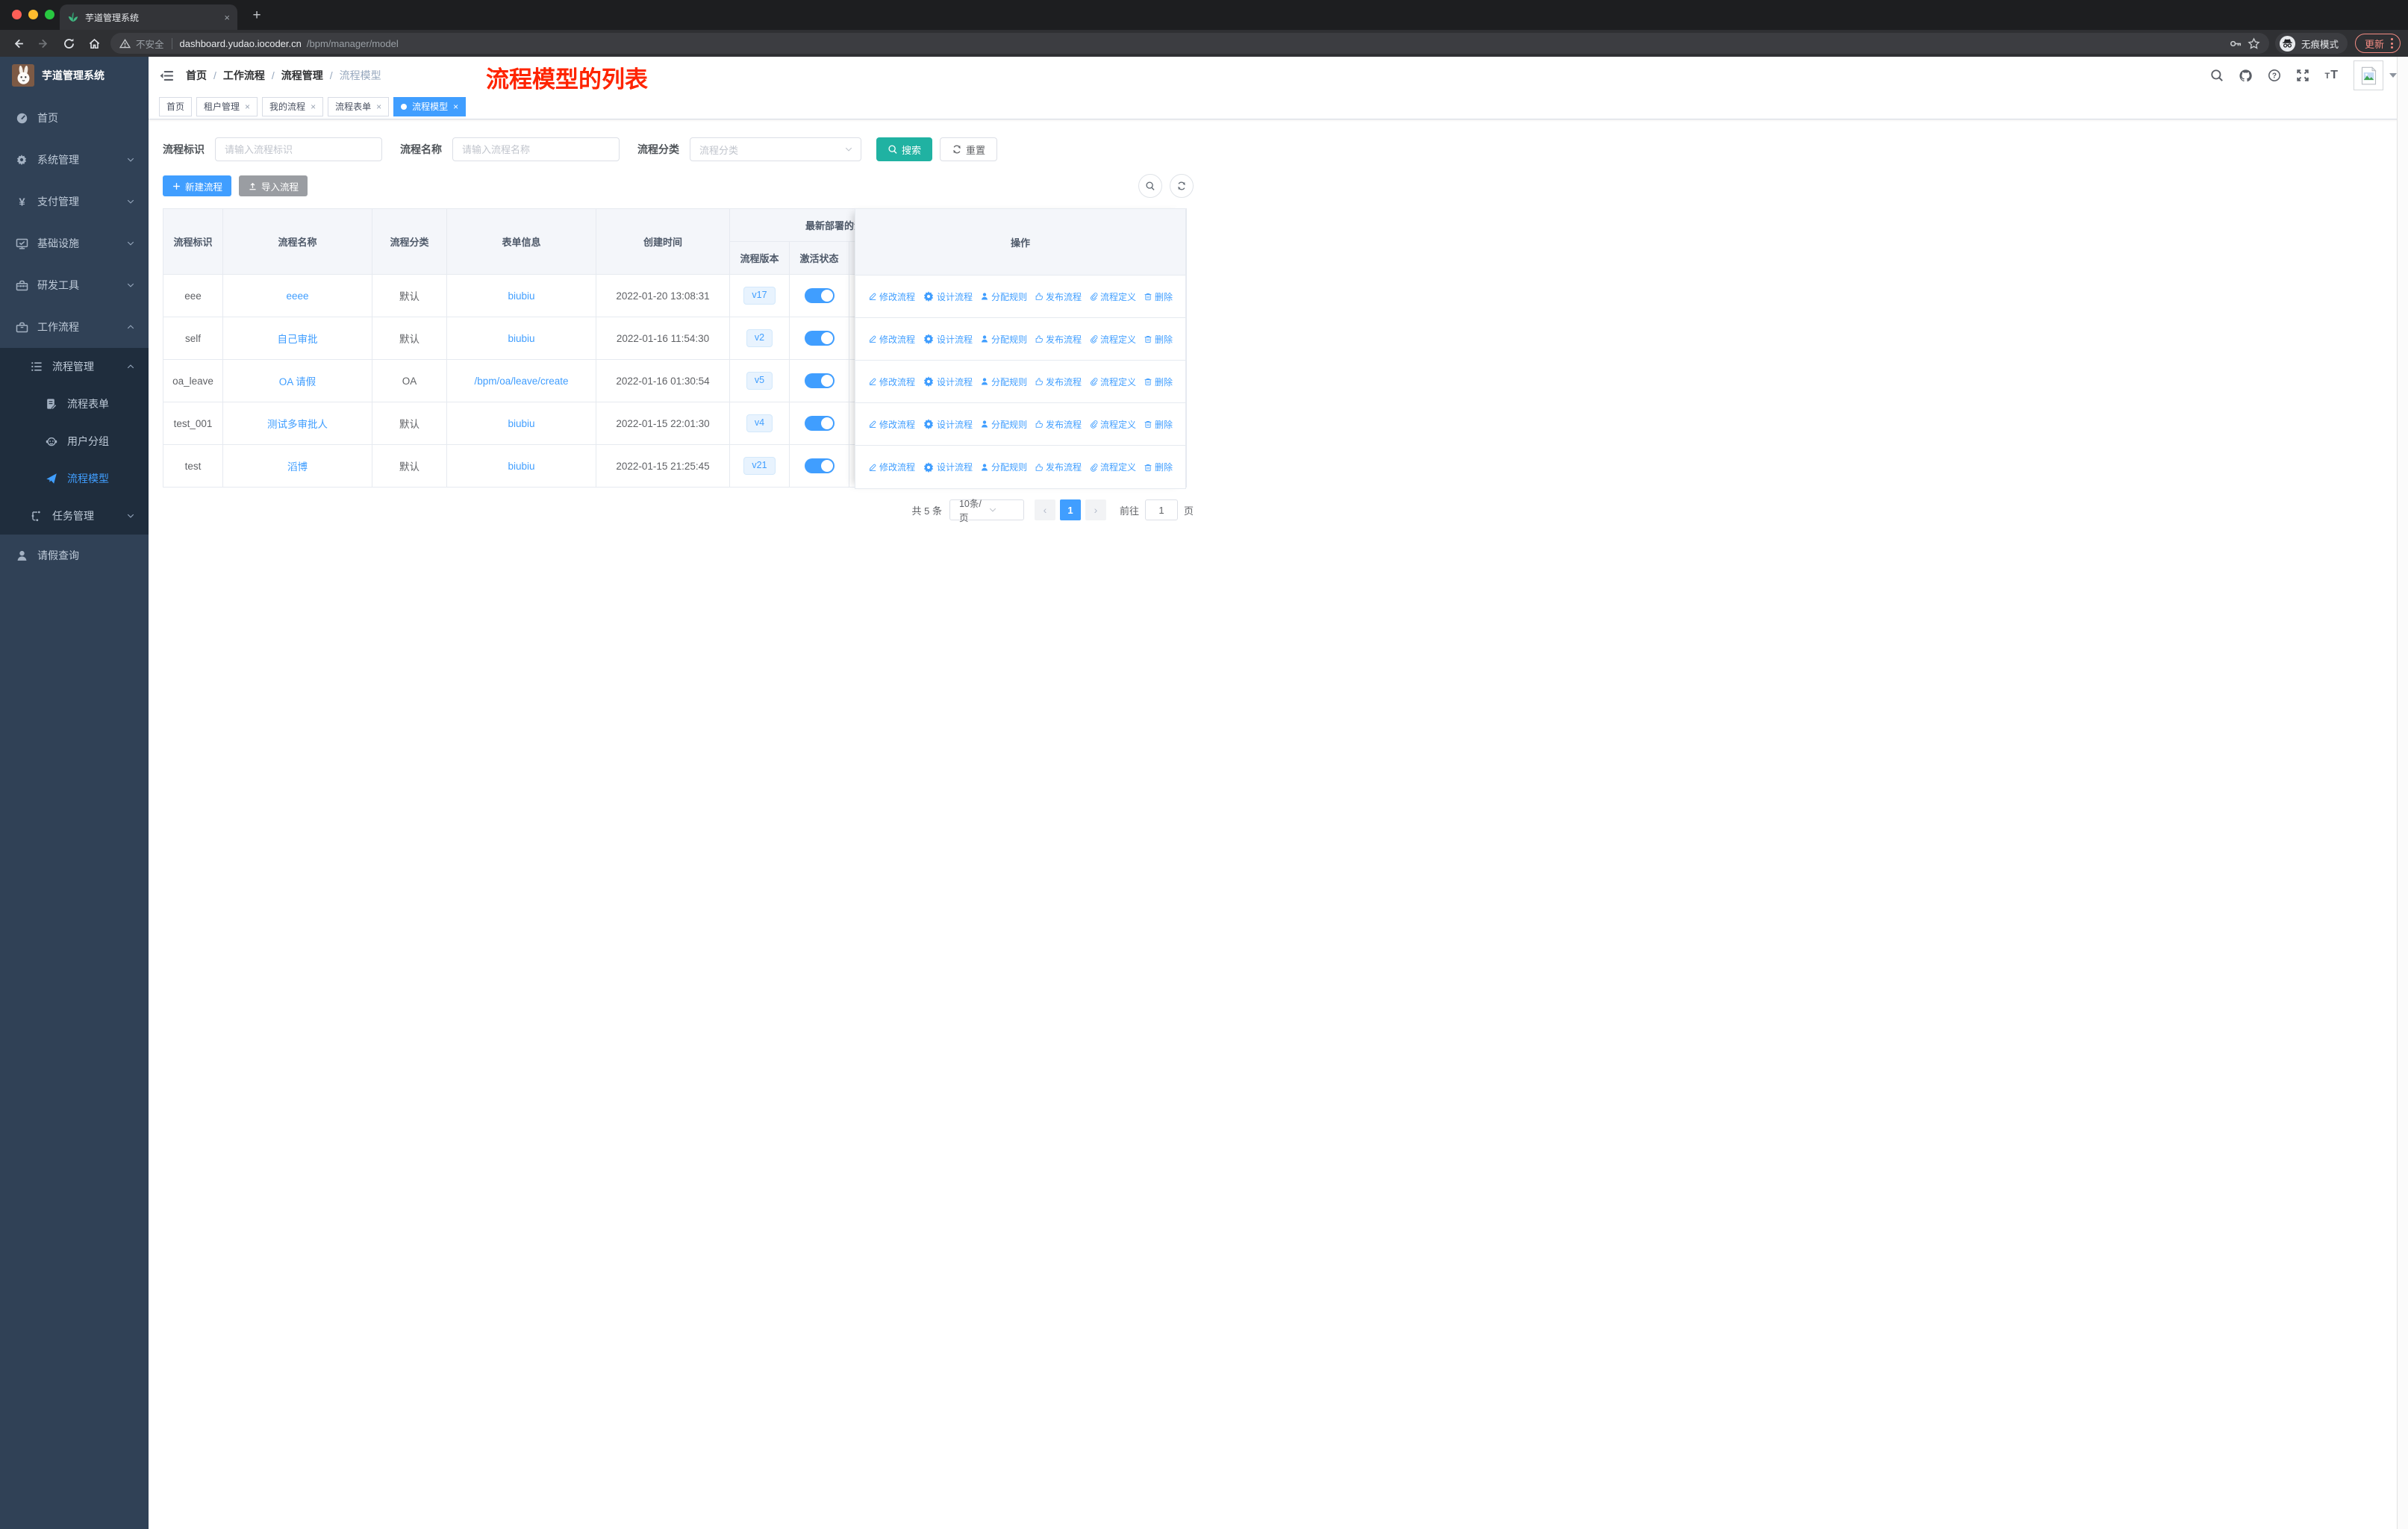  Describe the element at coordinates (2392, 43) in the screenshot. I see `browser-menu-icon` at that location.